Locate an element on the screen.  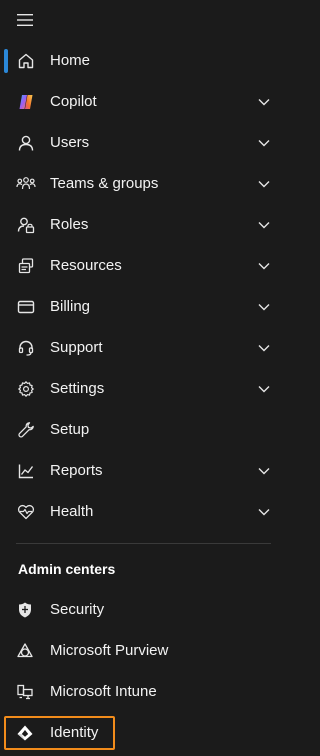
gear-icon is located at coordinates (26, 389).